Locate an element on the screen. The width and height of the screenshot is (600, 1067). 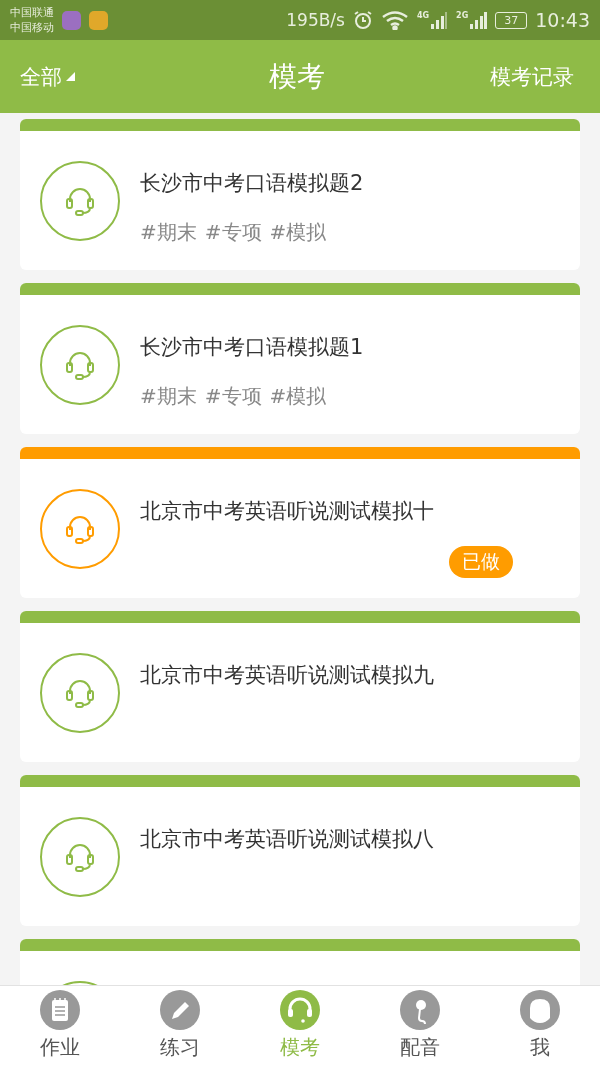
exam-title: 长沙市中考口语模拟题1 is located at coordinates (252, 347).